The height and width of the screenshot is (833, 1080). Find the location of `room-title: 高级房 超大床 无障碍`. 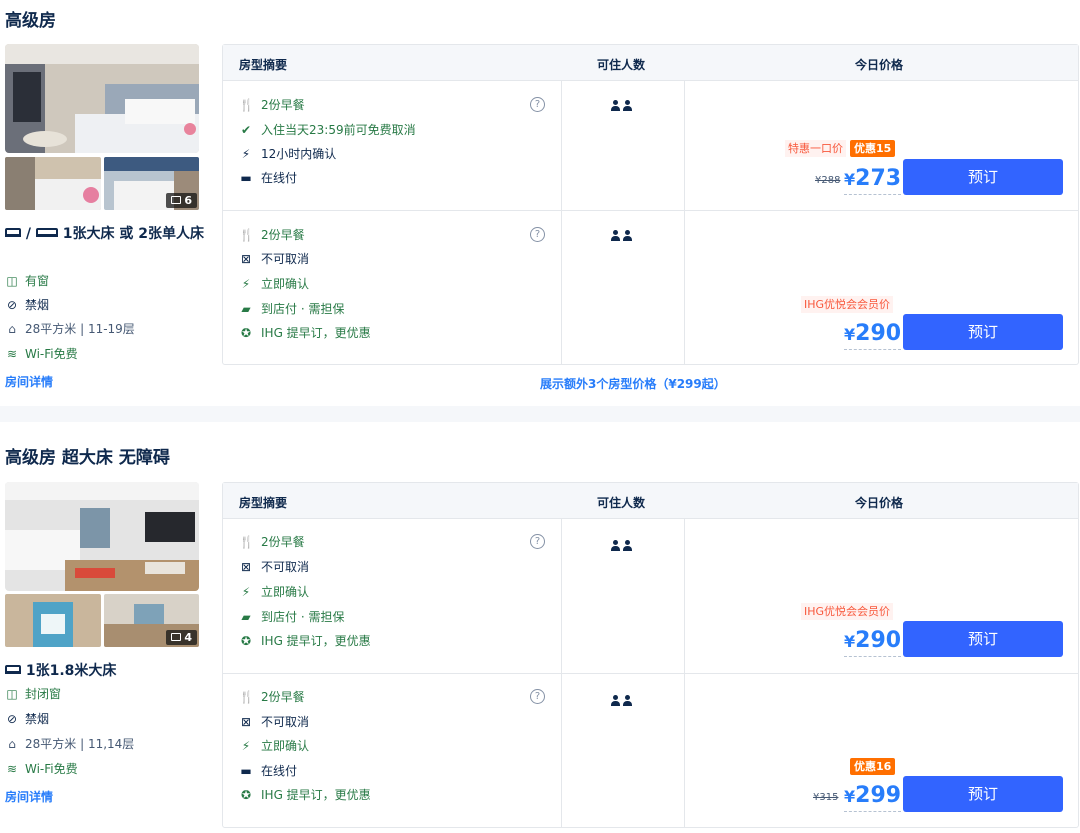

room-title: 高级房 超大床 无障碍 is located at coordinates (87, 458).